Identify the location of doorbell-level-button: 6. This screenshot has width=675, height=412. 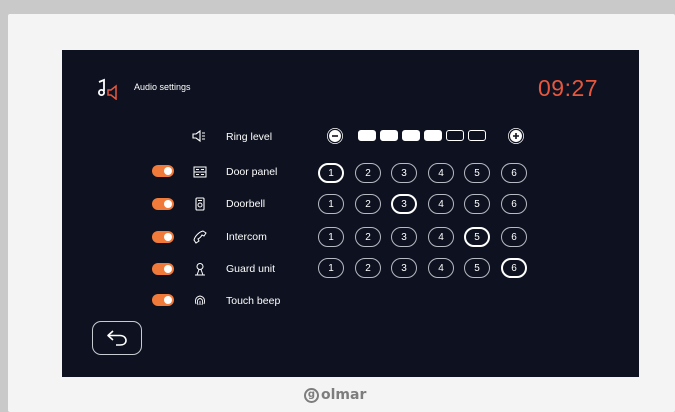
(514, 204).